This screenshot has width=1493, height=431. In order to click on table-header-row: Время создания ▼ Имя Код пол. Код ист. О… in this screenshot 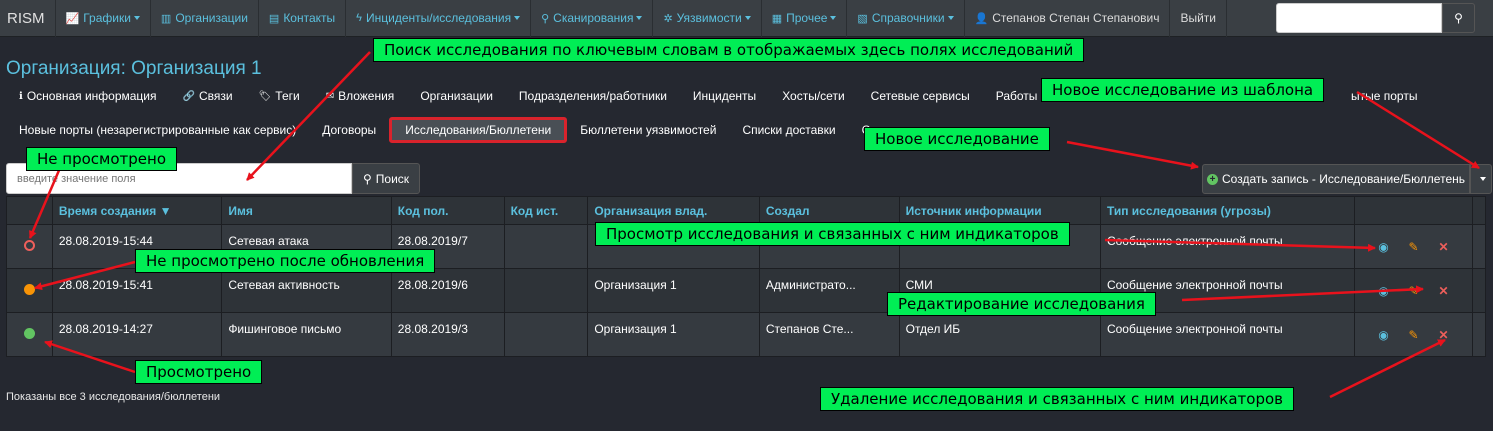, I will do `click(746, 210)`.